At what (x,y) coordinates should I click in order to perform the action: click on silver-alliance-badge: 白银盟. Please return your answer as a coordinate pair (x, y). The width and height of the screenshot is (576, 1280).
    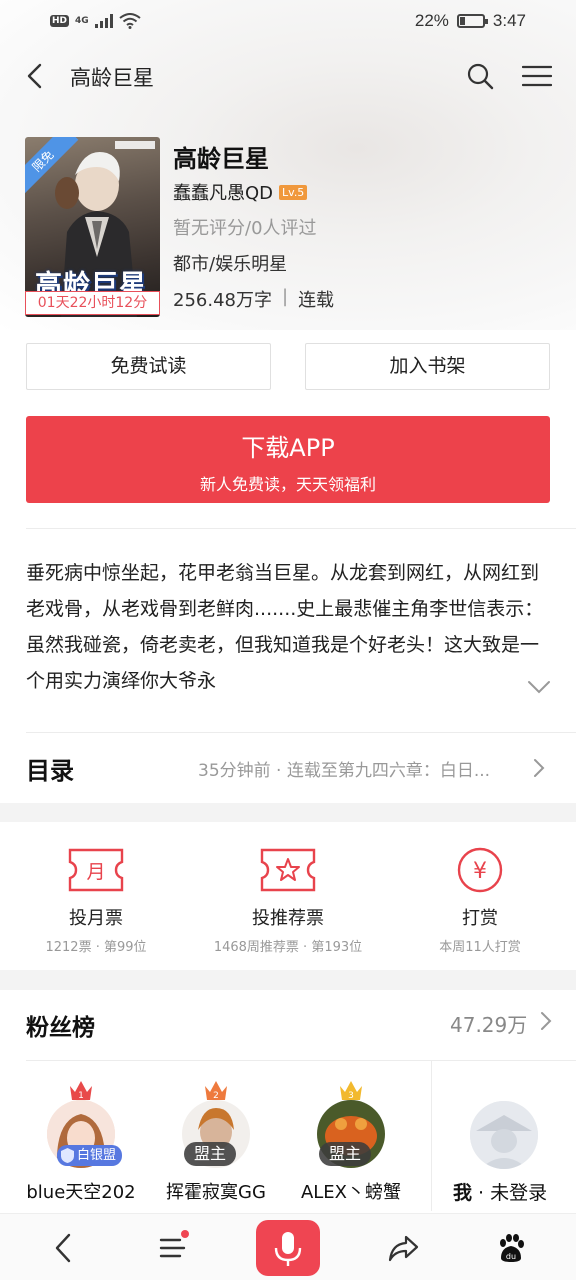
    Looking at the image, I should click on (90, 1155).